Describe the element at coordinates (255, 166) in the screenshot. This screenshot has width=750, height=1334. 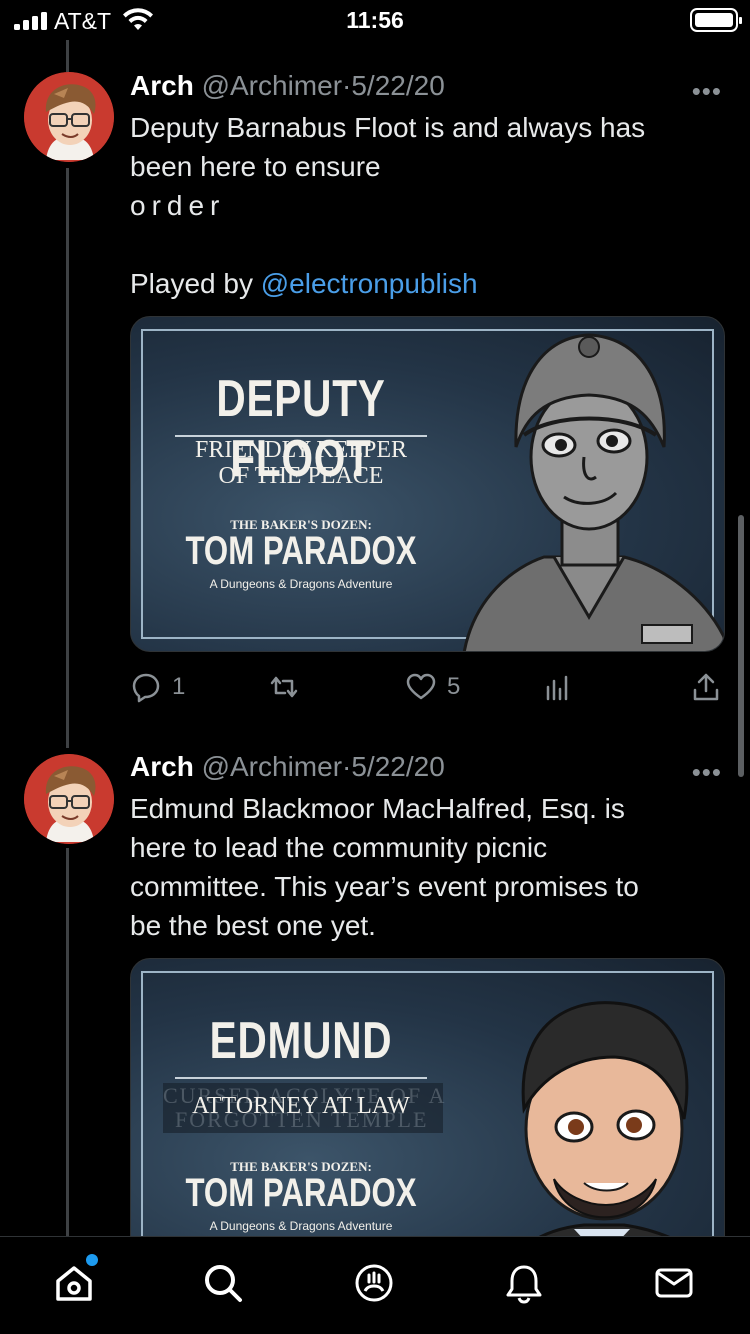
I see `tweet-text-line: been here to ensure` at that location.